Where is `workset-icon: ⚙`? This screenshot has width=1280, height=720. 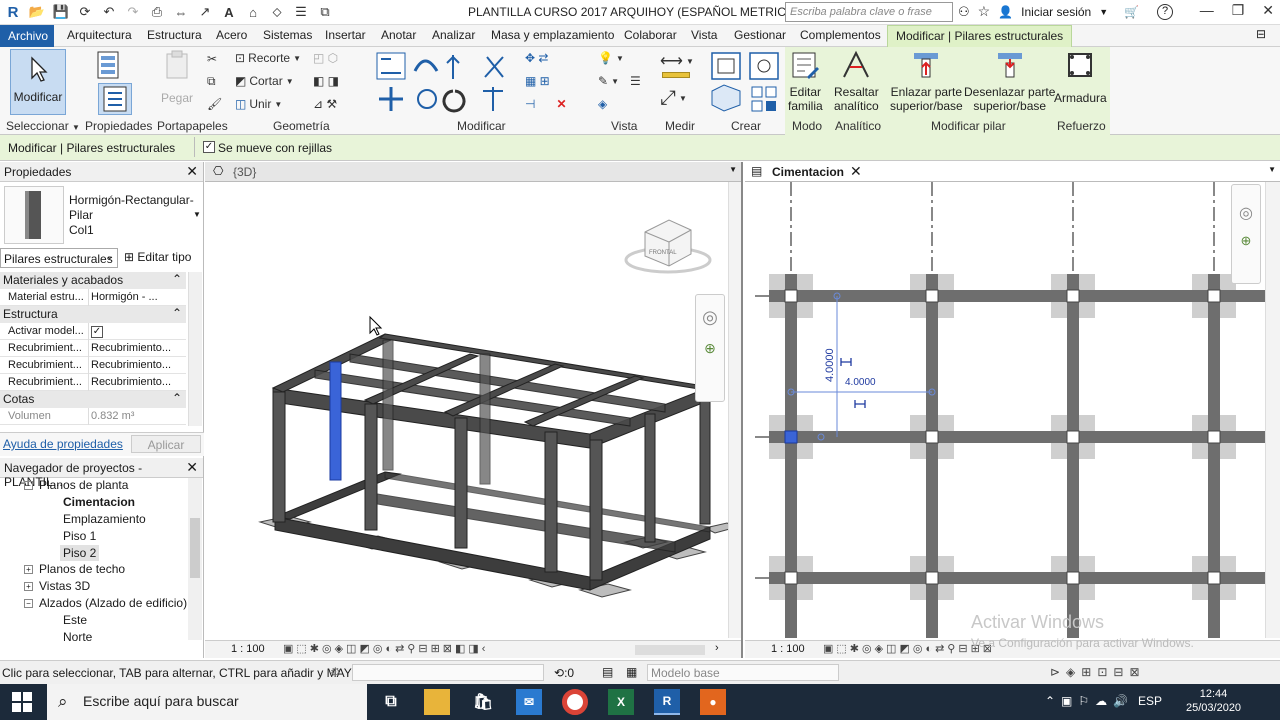 workset-icon: ⚙ is located at coordinates (335, 672).